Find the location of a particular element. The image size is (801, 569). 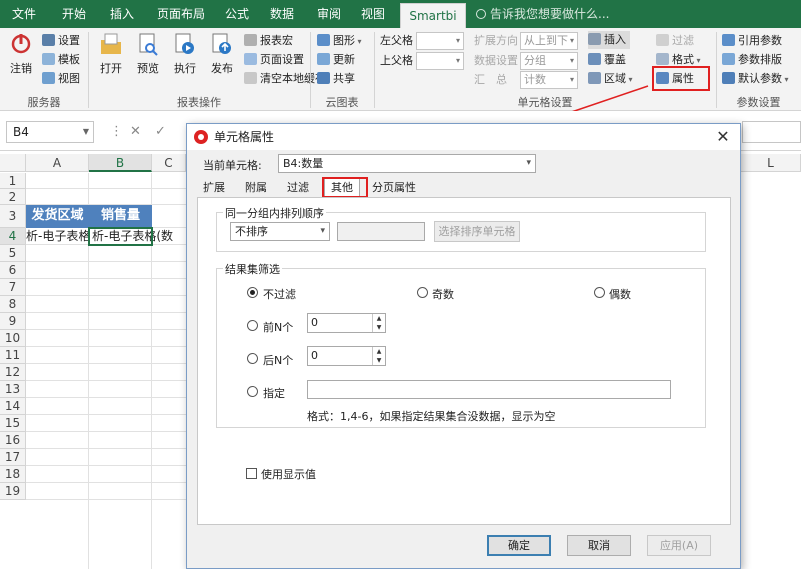

row-header-3: 3 is located at coordinates (13, 216).